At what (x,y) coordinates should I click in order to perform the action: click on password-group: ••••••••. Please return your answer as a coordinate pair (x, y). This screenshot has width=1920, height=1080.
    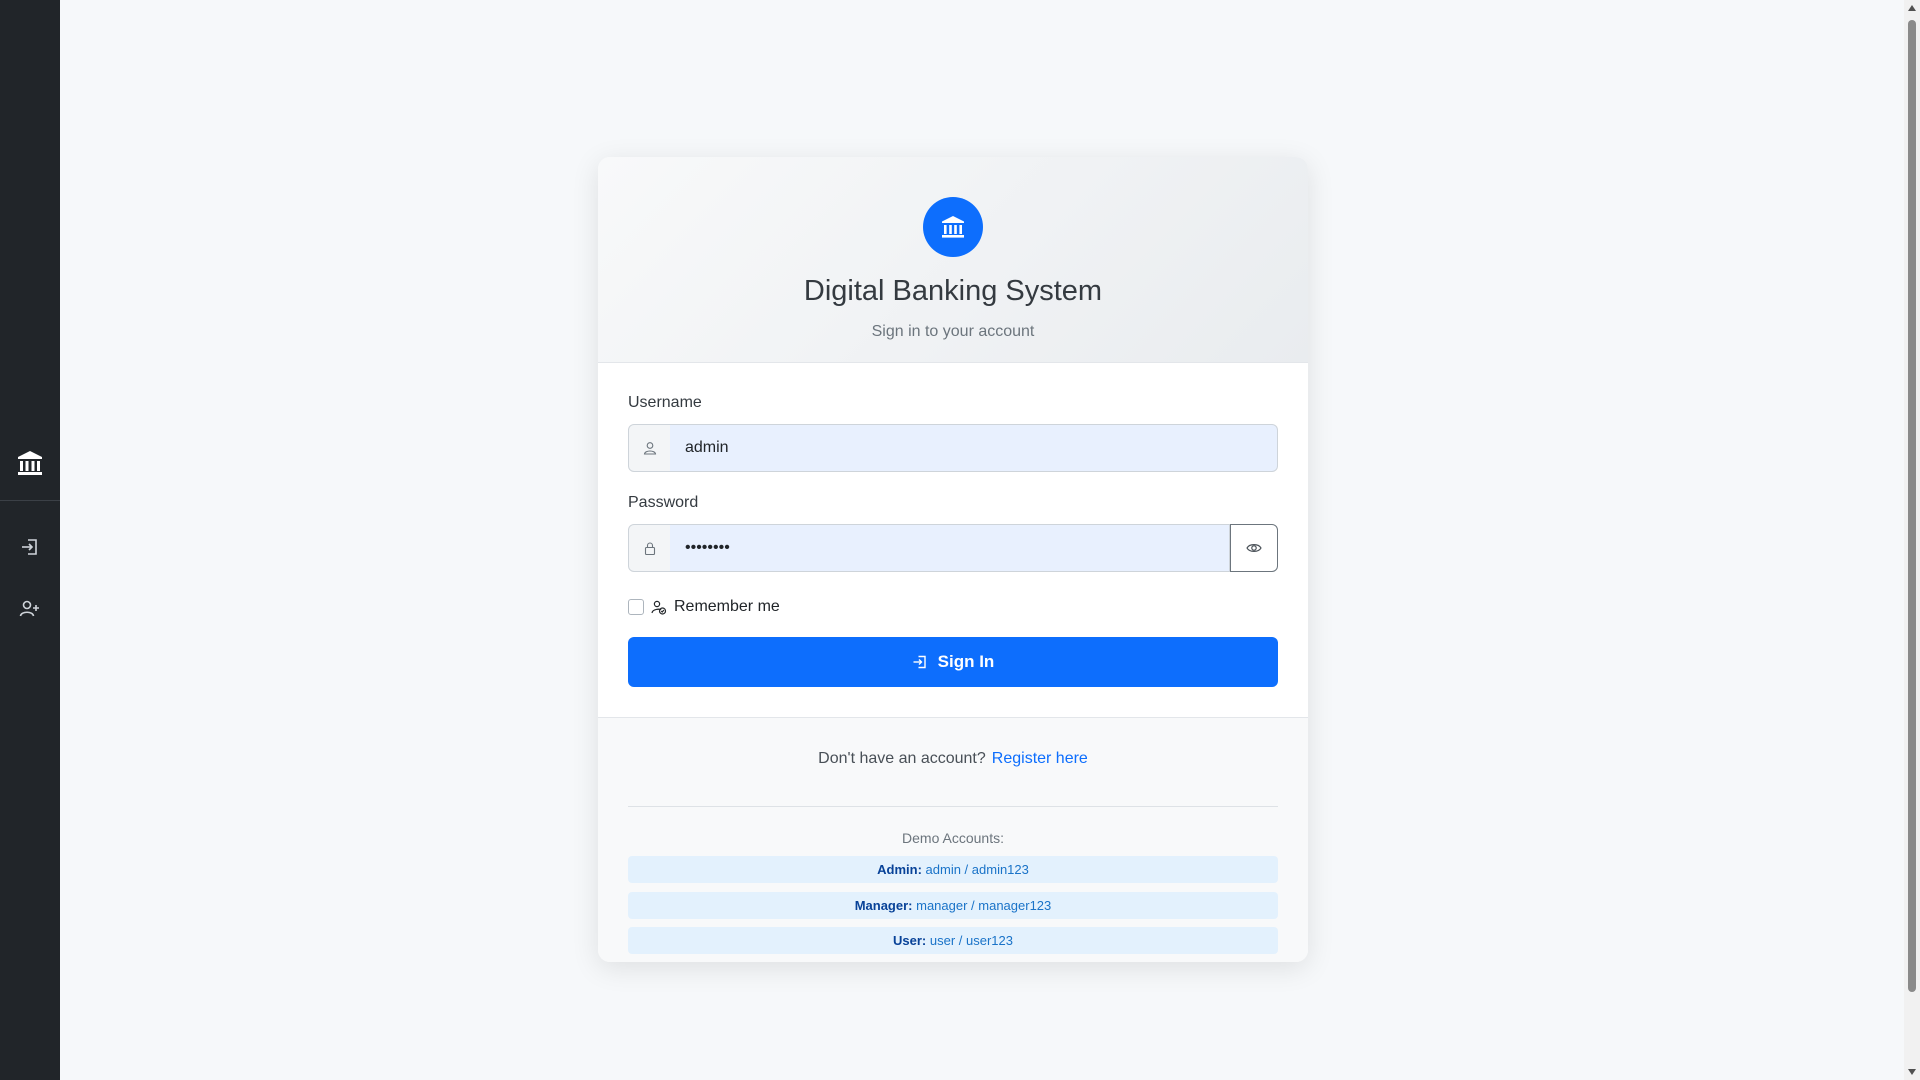
    Looking at the image, I should click on (953, 548).